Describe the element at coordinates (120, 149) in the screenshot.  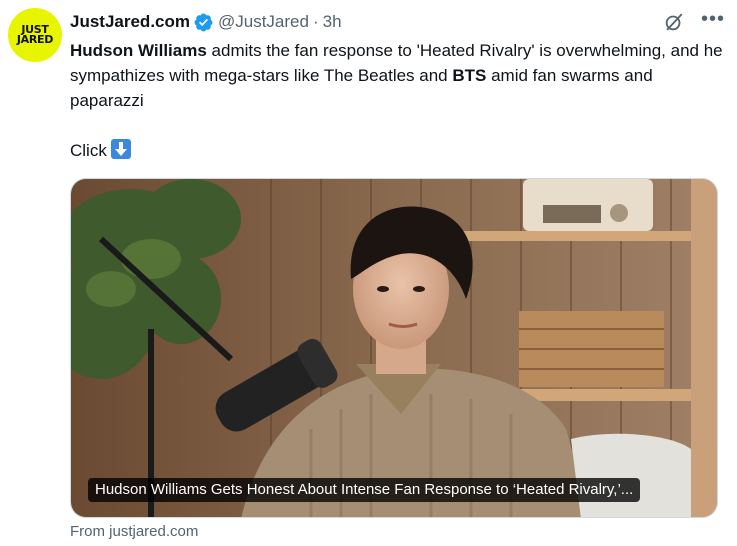
I see `down-arrow-emoji-icon` at that location.